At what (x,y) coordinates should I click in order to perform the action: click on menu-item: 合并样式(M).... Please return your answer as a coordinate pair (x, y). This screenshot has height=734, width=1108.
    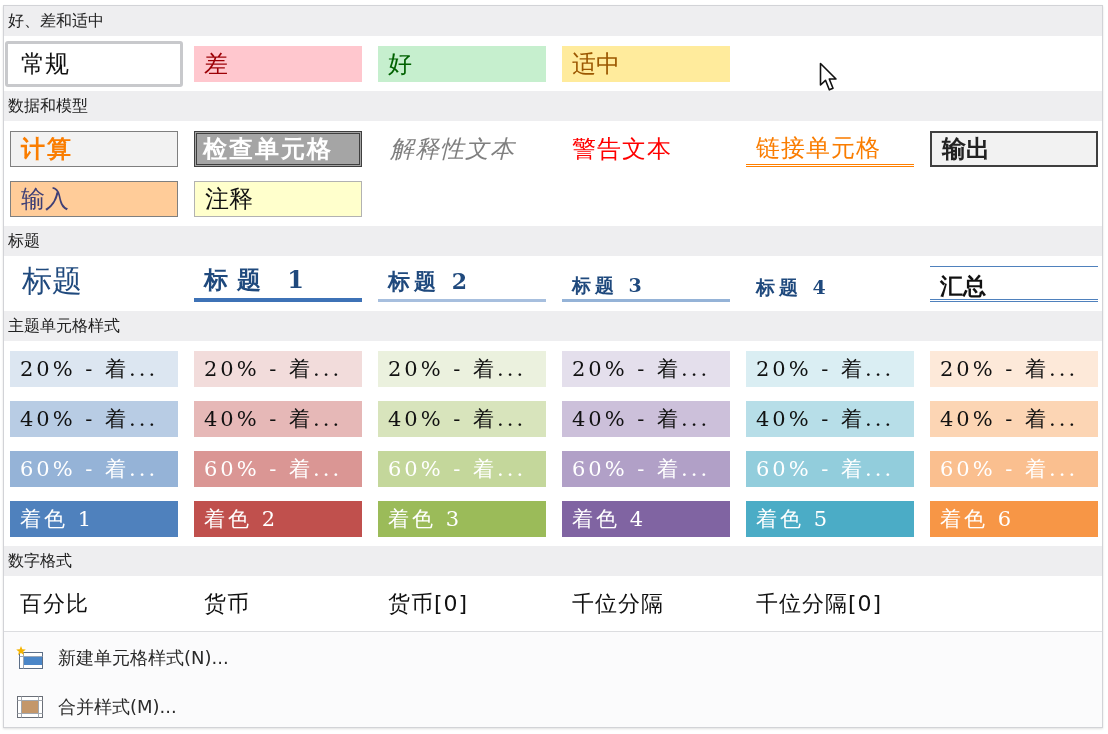
    Looking at the image, I should click on (95, 707).